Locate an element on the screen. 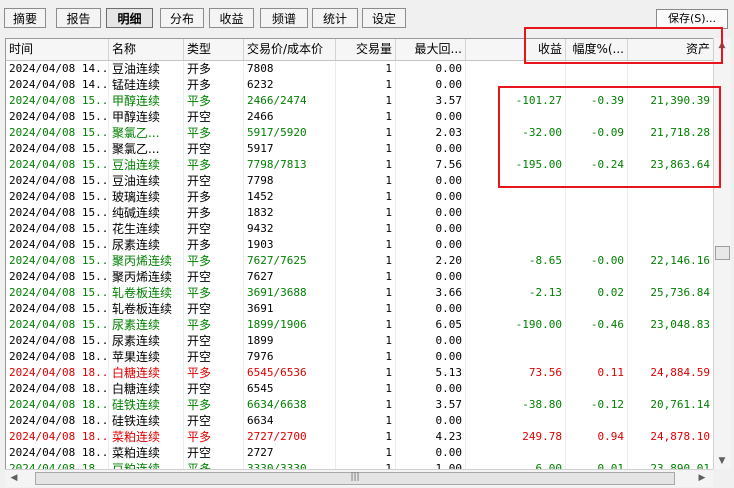 The image size is (734, 488). table-row: 2024/04/08 14... 豆油连续 开多 7808 1 0.00 is located at coordinates (360, 69).